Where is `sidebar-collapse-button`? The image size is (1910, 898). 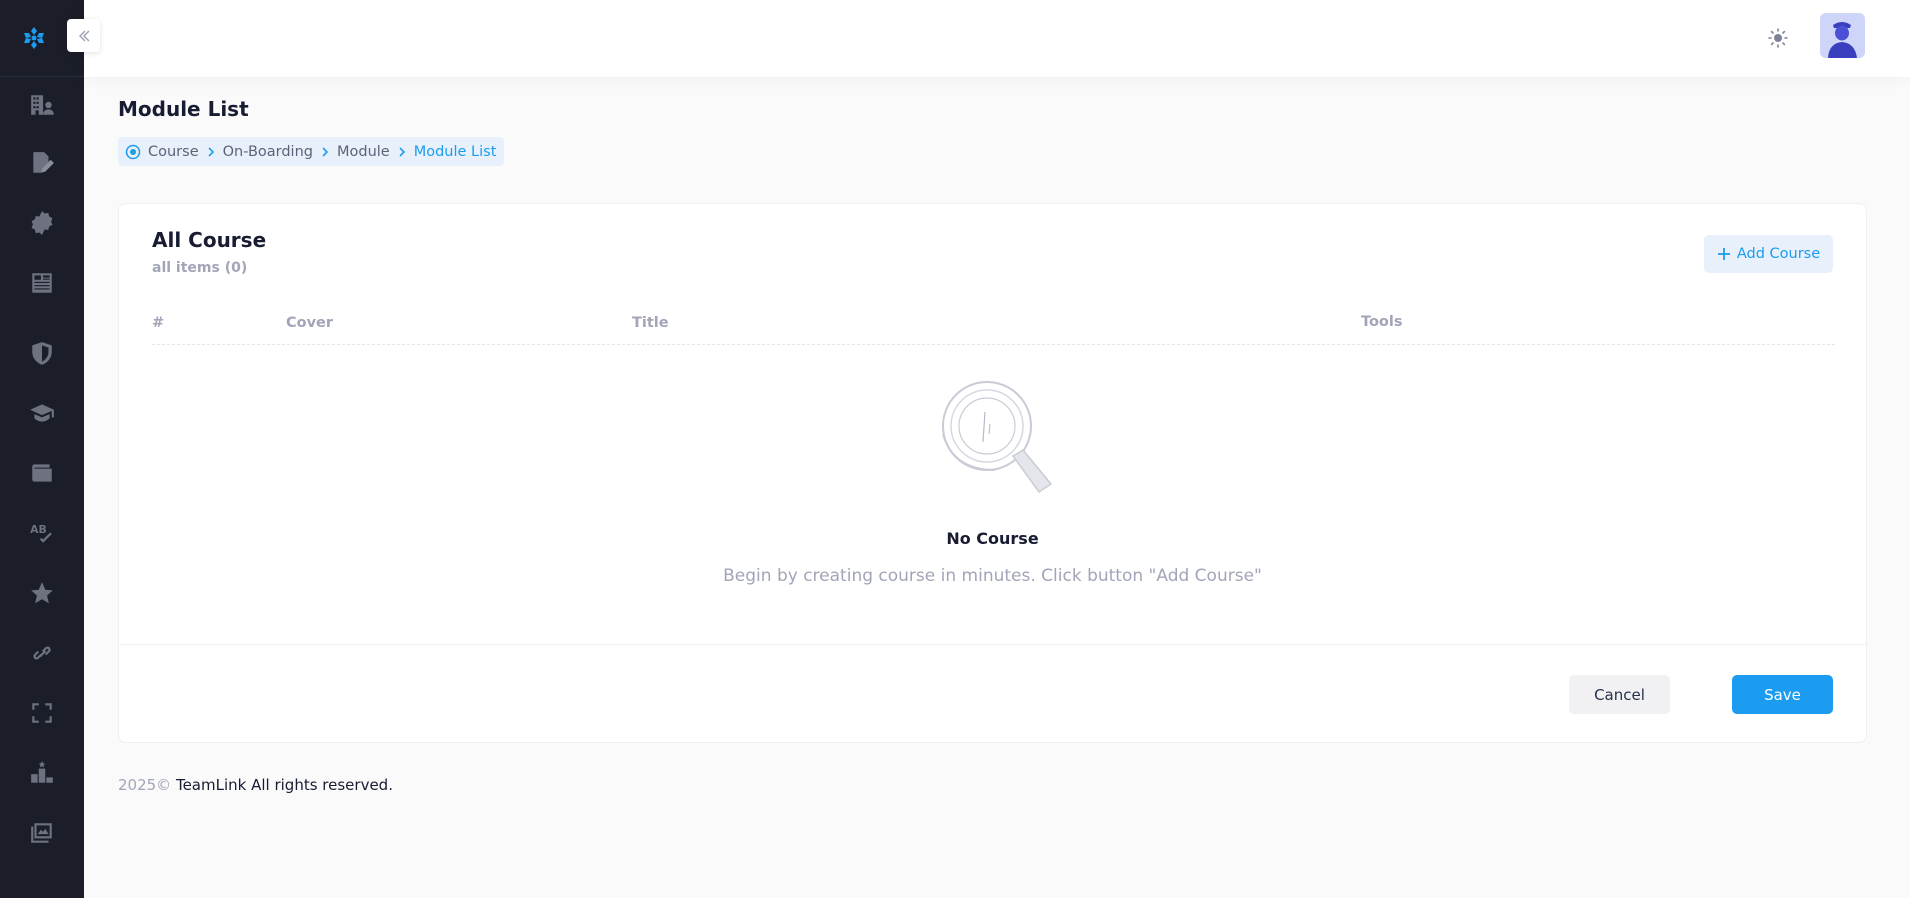
sidebar-collapse-button is located at coordinates (83, 35).